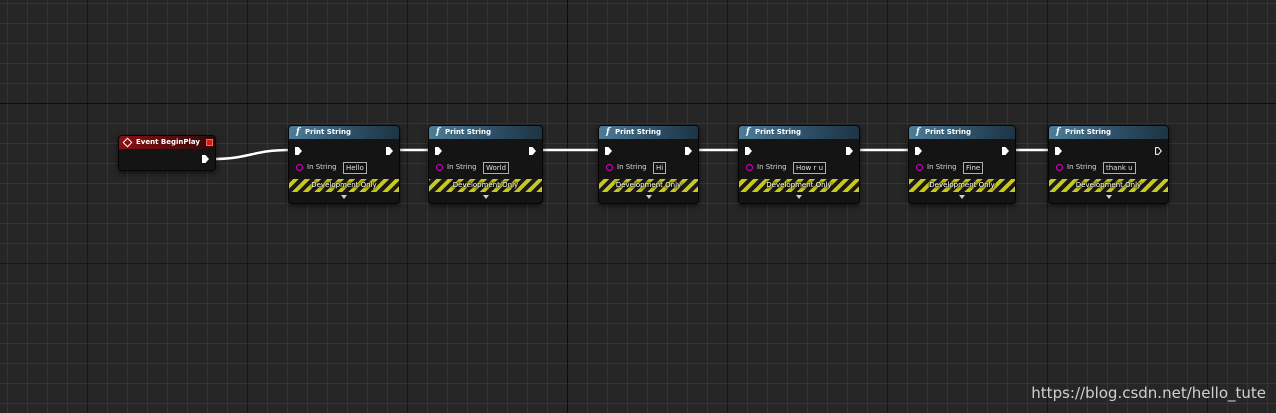 The height and width of the screenshot is (413, 1276). I want to click on in-string-input: thank u, so click(1119, 168).